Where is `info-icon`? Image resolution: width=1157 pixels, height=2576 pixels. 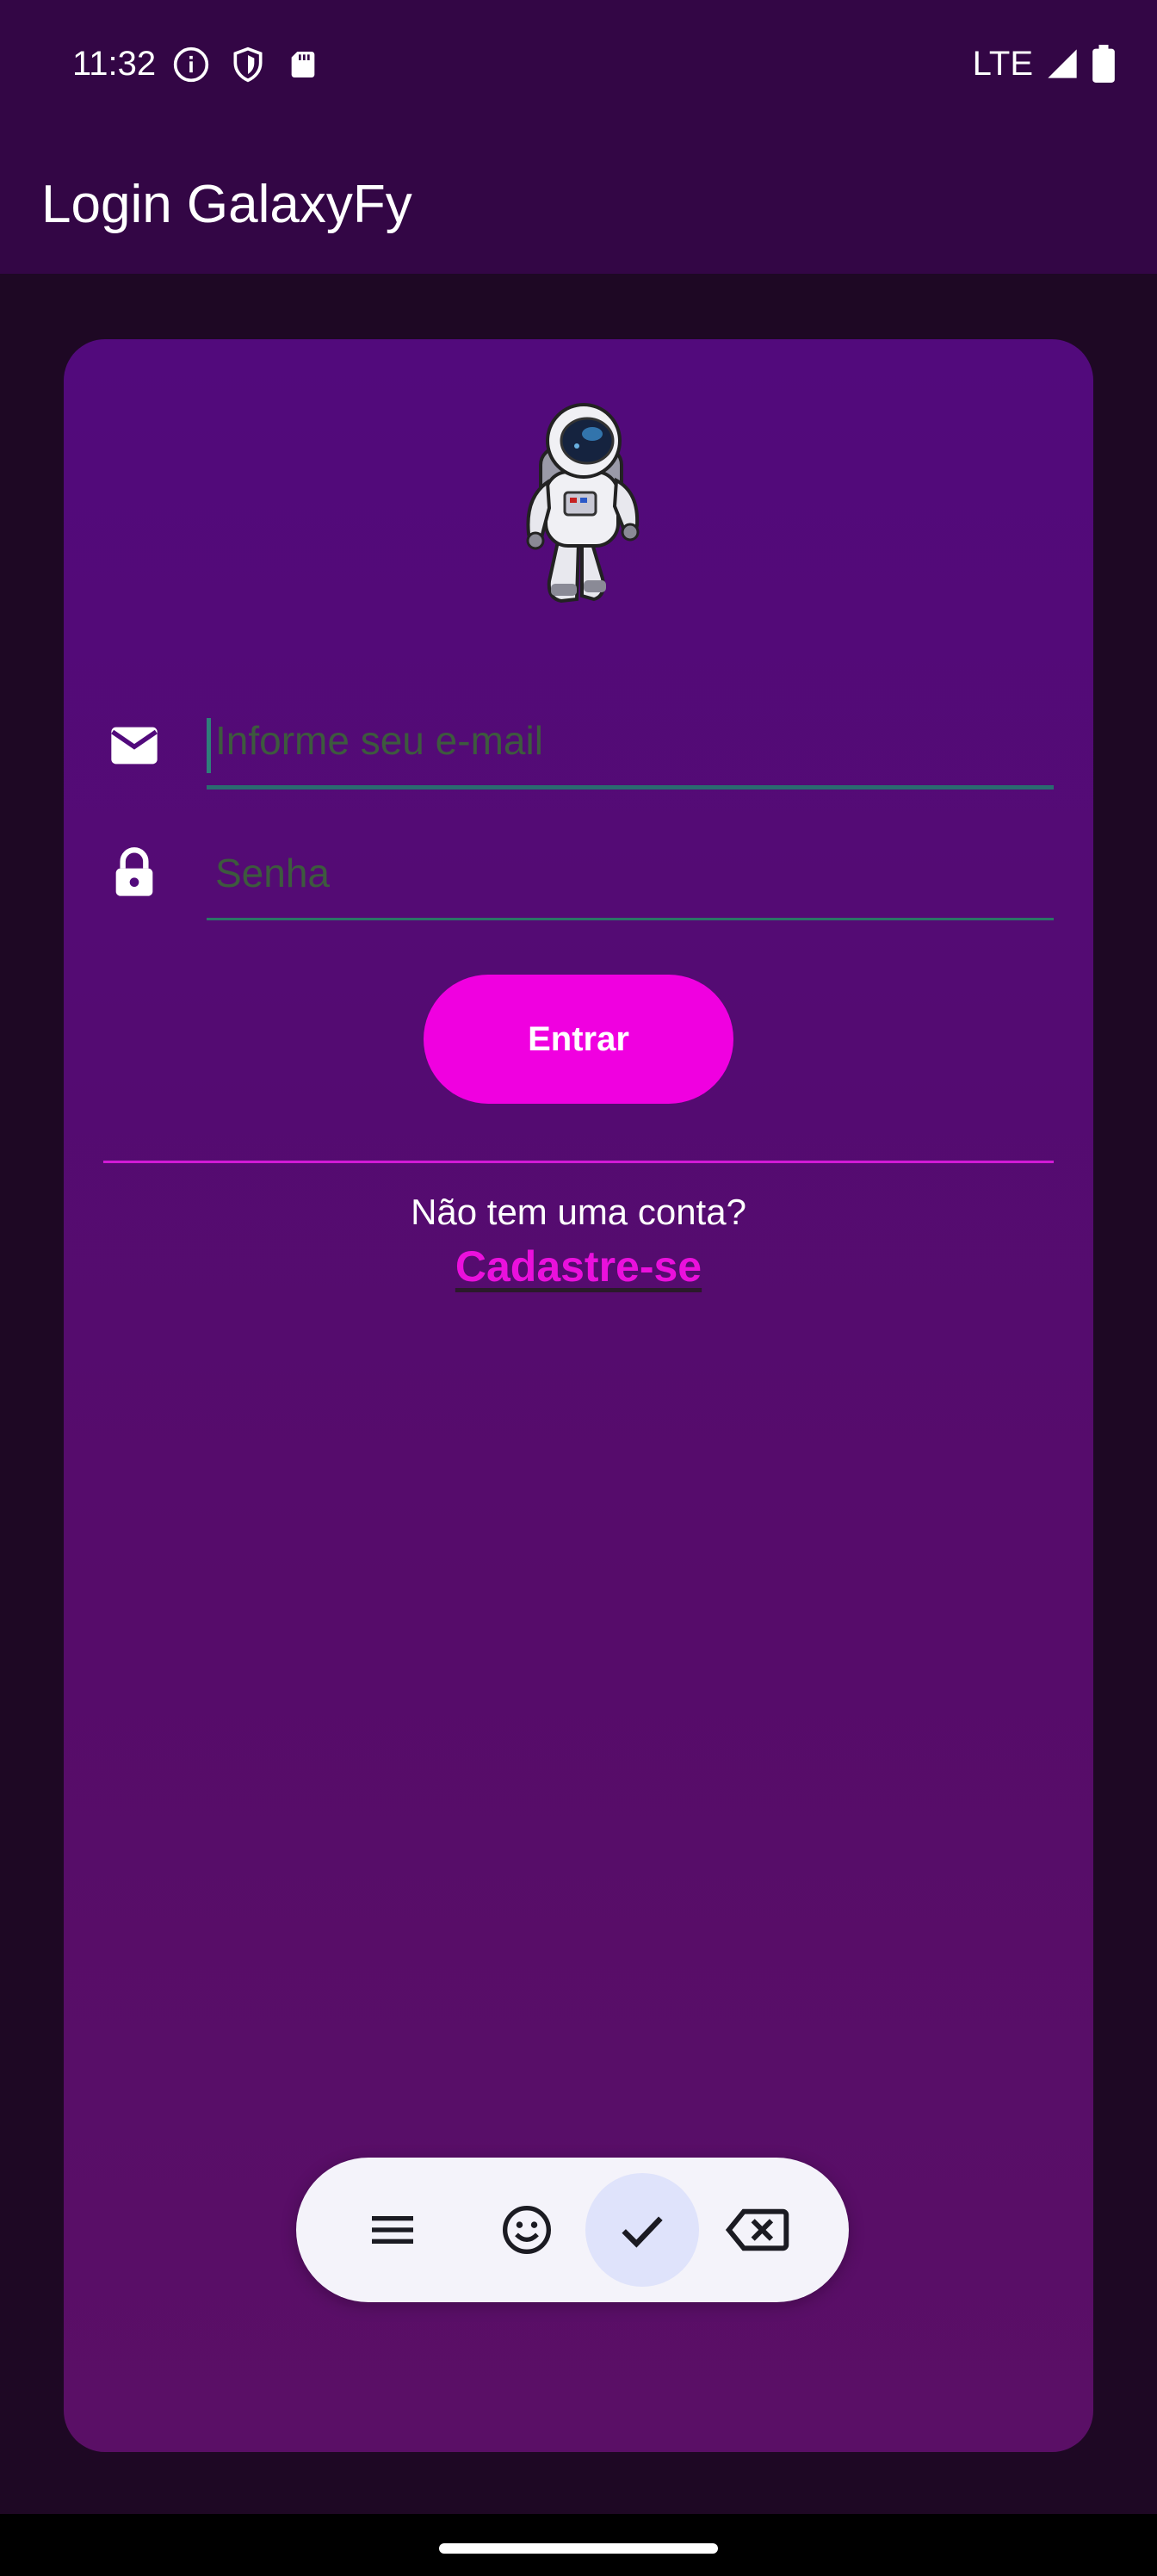
info-icon is located at coordinates (191, 64).